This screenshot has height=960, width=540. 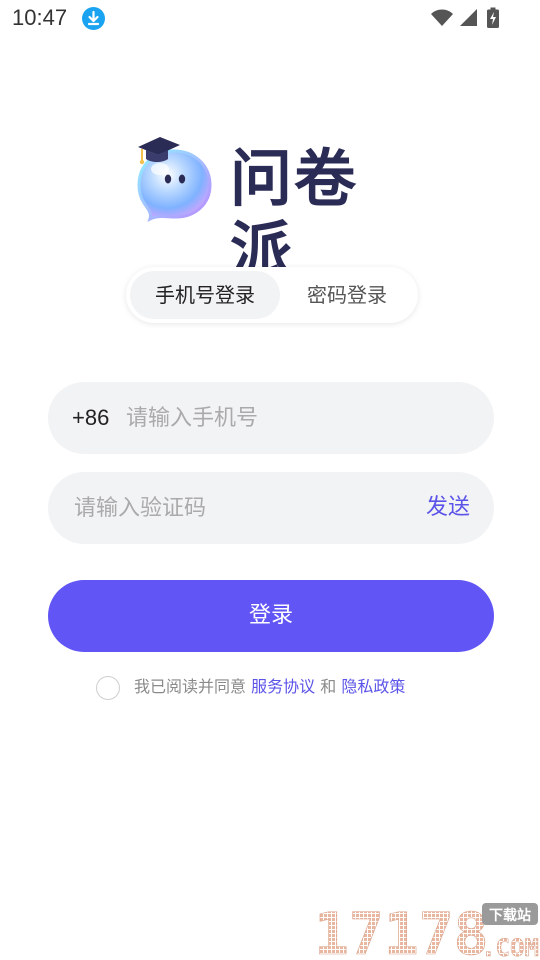 I want to click on mascot-logo-icon, so click(x=174, y=179).